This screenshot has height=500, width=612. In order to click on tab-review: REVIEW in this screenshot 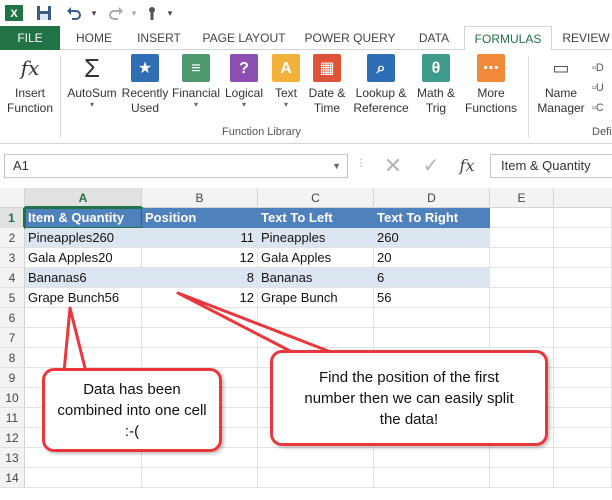, I will do `click(585, 38)`.